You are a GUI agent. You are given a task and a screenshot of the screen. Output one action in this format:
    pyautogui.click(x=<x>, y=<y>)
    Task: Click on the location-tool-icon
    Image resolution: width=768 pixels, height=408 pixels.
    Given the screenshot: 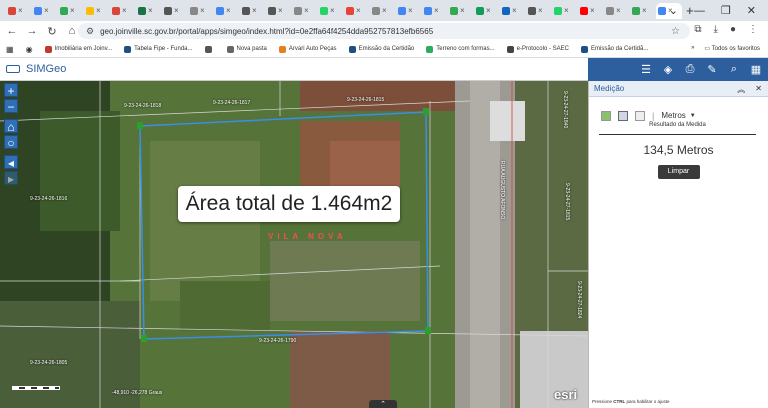 What is the action you would take?
    pyautogui.click(x=640, y=115)
    